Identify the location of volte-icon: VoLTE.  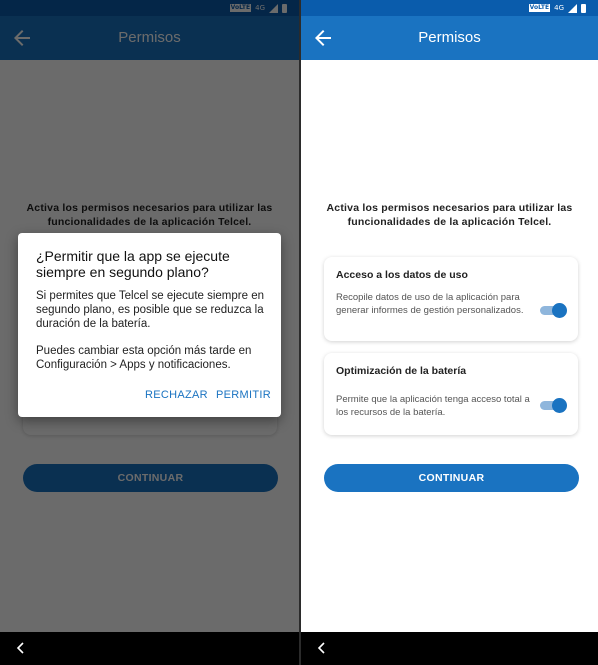
(539, 8).